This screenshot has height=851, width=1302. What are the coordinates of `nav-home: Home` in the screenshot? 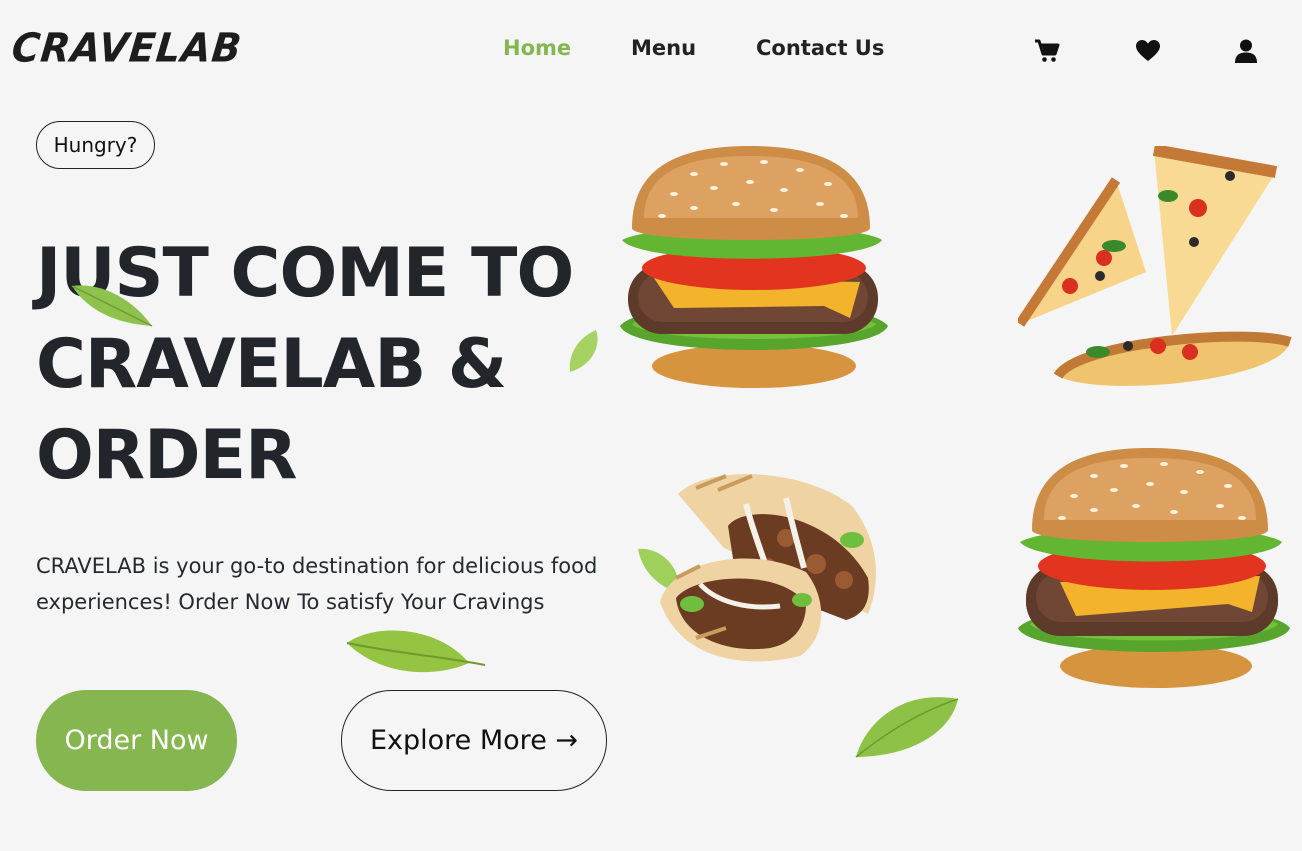 It's located at (537, 48).